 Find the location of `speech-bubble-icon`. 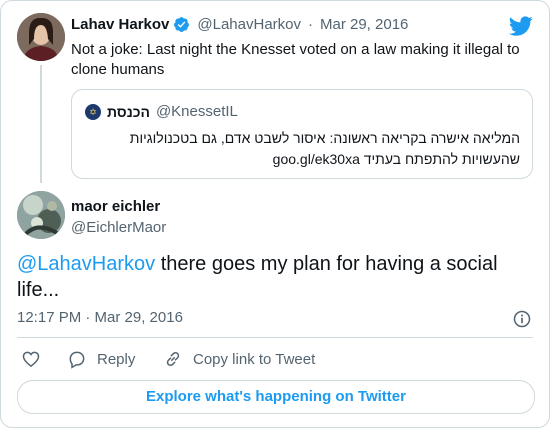

speech-bubble-icon is located at coordinates (77, 360).